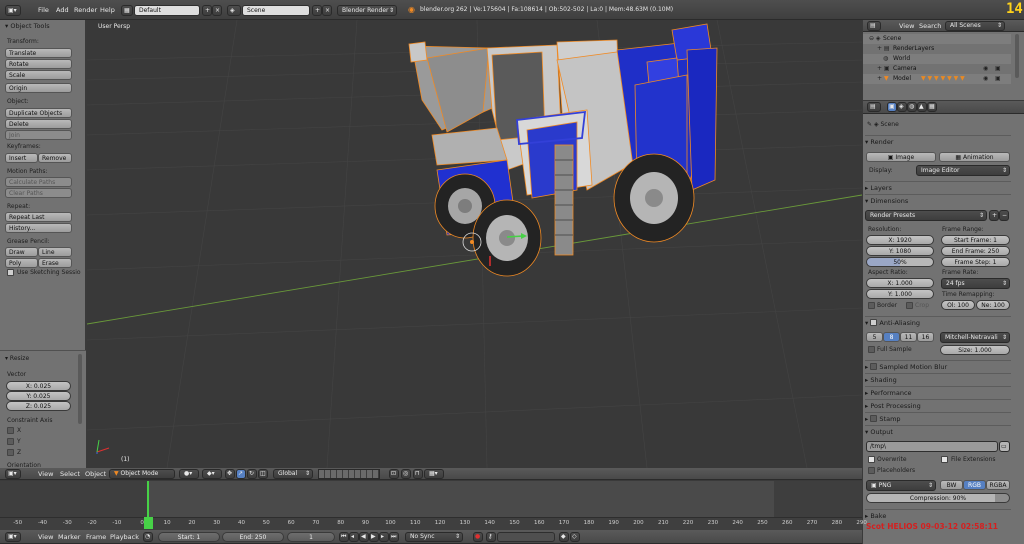  What do you see at coordinates (958, 305) in the screenshot?
I see `time-remap-old-field: Ol: 100` at bounding box center [958, 305].